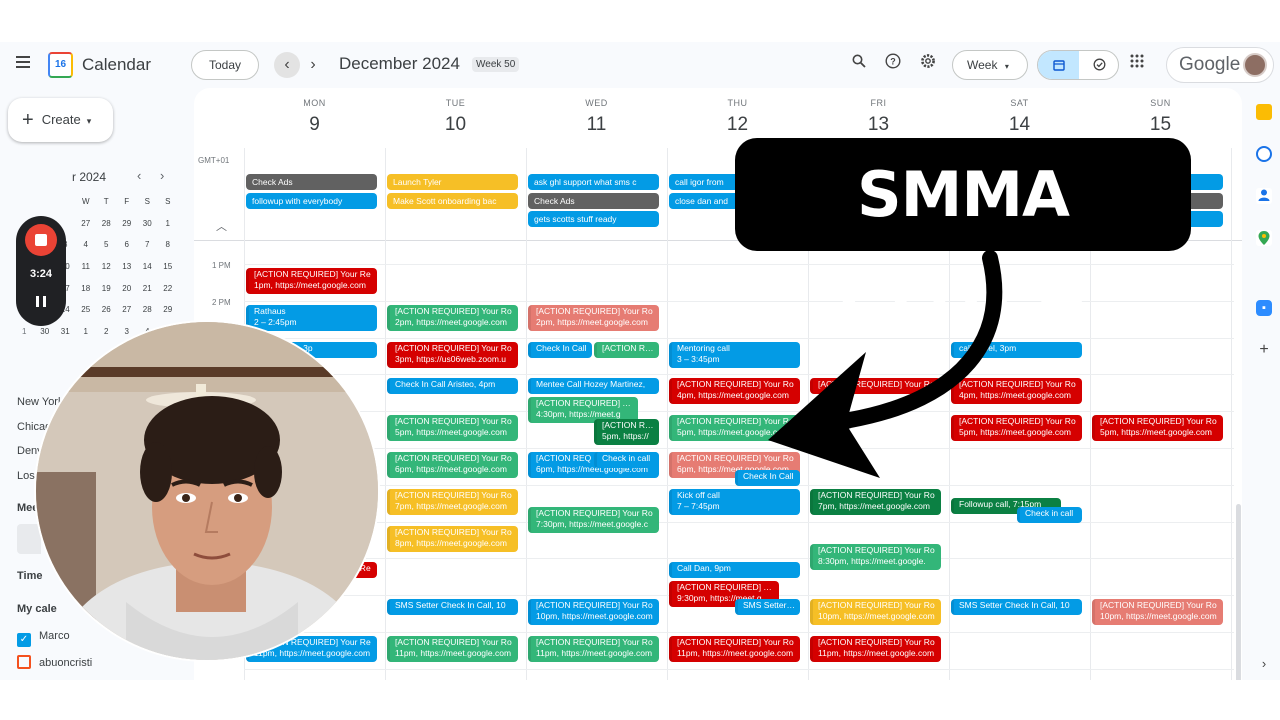  Describe the element at coordinates (767, 607) in the screenshot. I see `calendar-event: SMS Setter Ch` at that location.